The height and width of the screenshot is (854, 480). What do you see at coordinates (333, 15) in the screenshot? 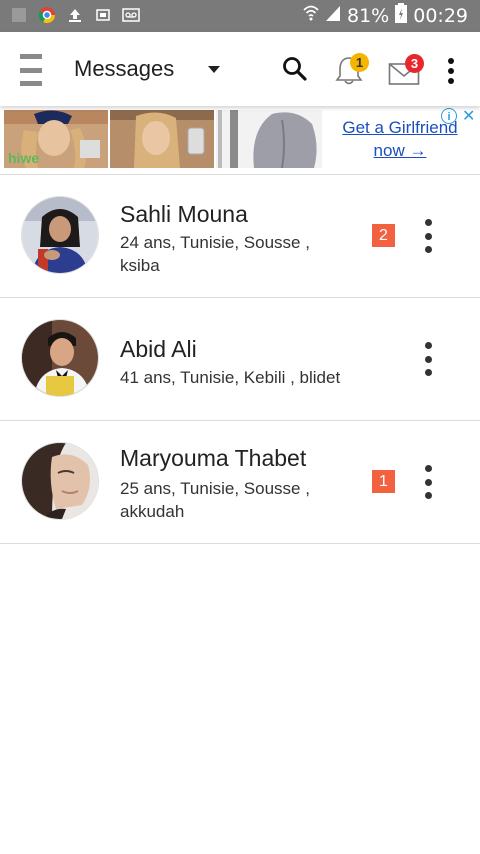
I see `signal-icon` at bounding box center [333, 15].